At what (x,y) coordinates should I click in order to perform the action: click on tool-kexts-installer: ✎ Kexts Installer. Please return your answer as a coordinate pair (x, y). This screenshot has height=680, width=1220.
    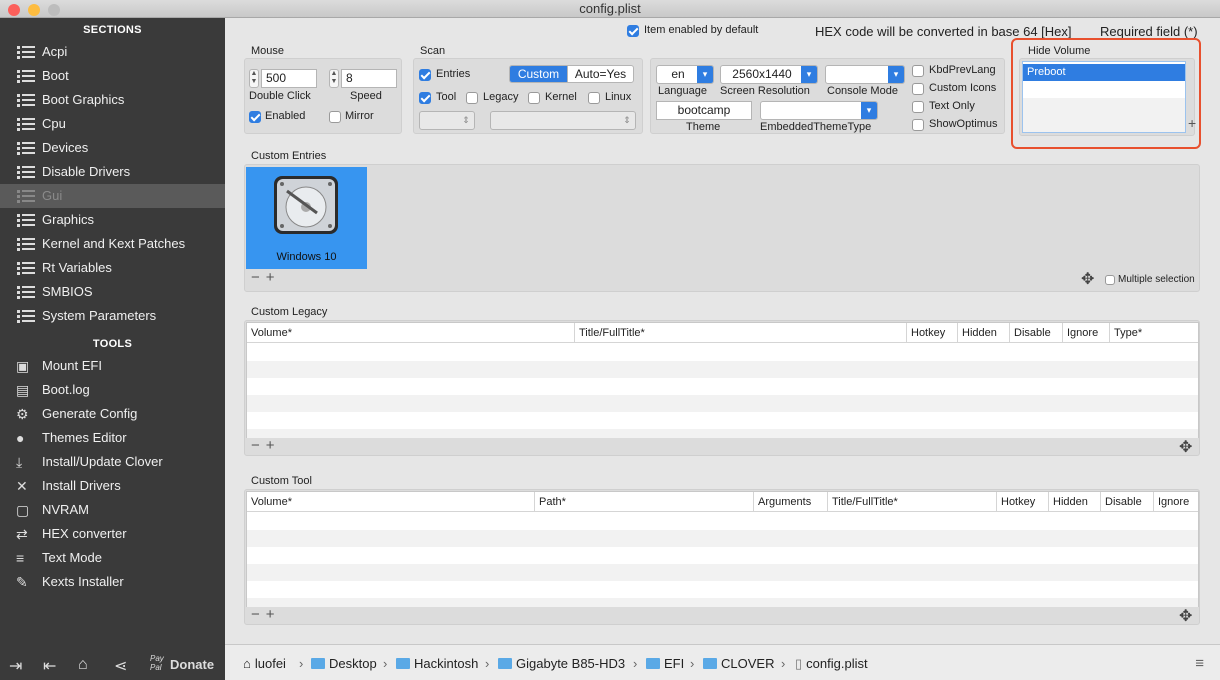
    Looking at the image, I should click on (112, 582).